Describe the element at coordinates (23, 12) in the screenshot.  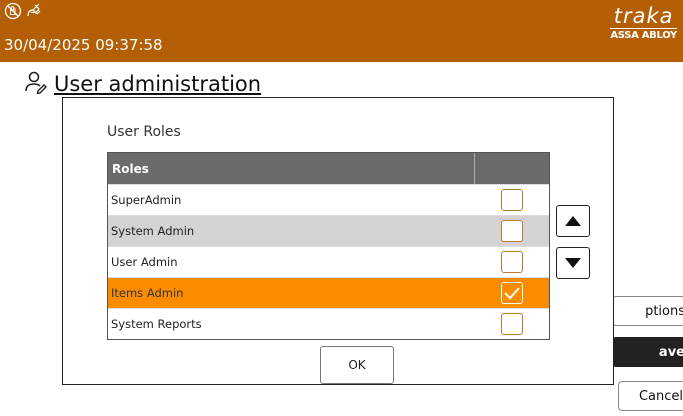
I see `status-icons` at that location.